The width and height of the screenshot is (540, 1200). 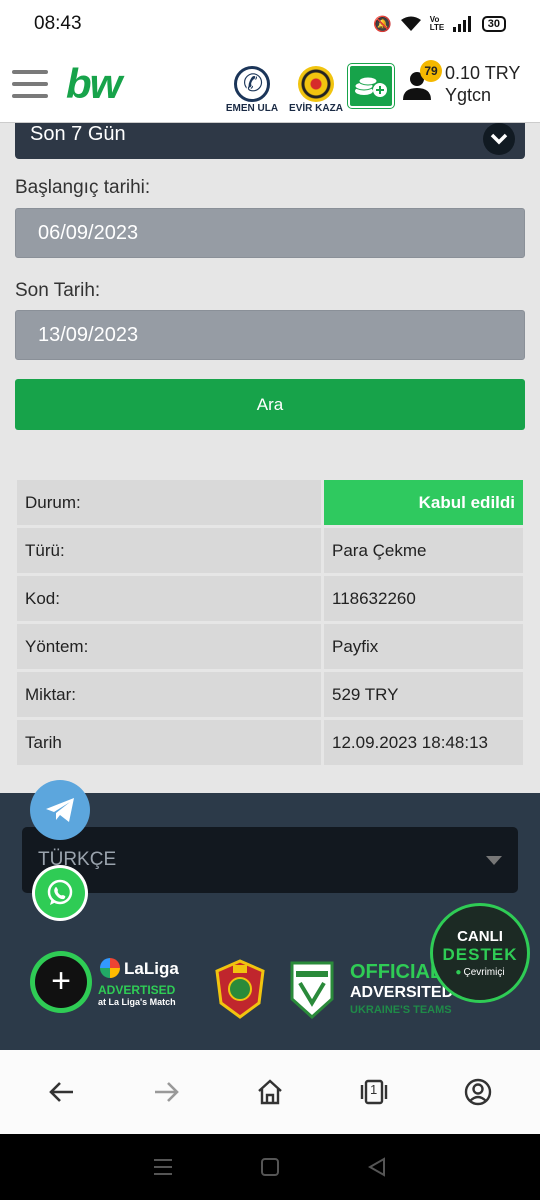 What do you see at coordinates (483, 73) in the screenshot?
I see `balance-amount: 0.10 TRY` at bounding box center [483, 73].